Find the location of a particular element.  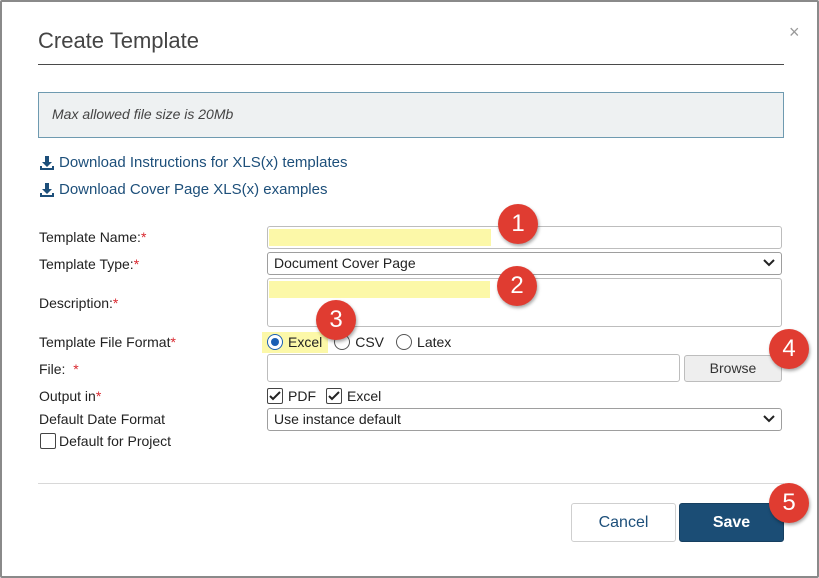

download-examples-label: Download Cover Page XLS(x) examples is located at coordinates (193, 189).